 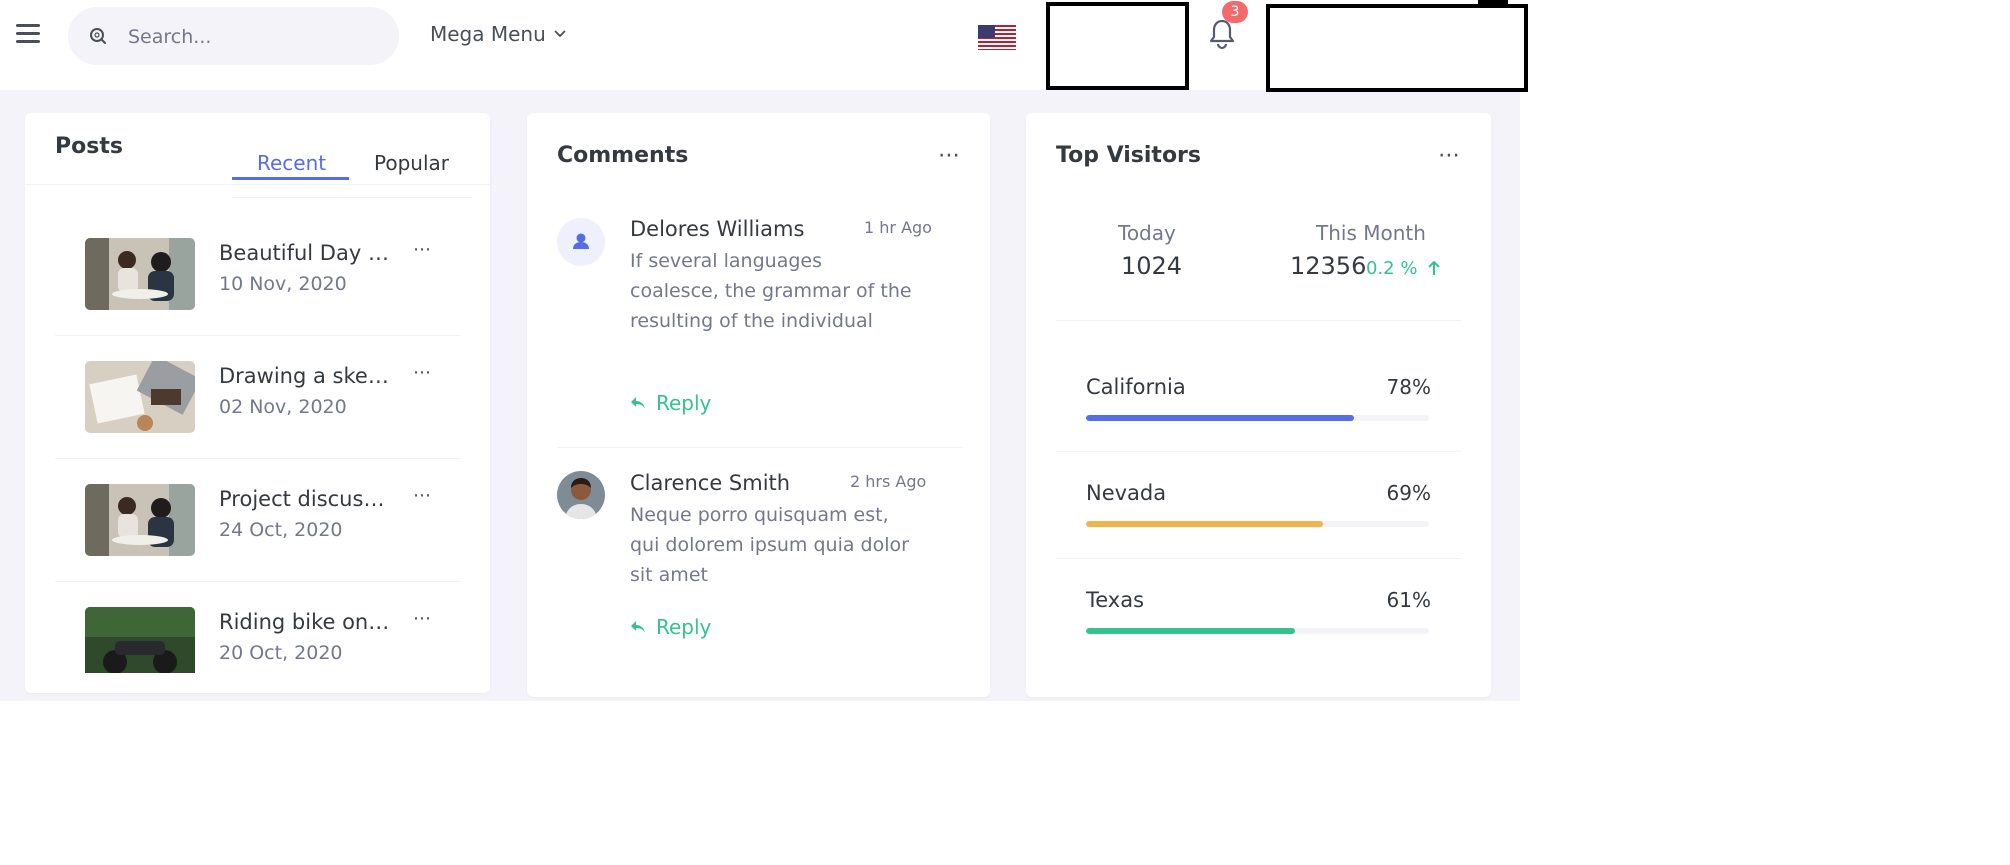 What do you see at coordinates (306, 376) in the screenshot?
I see `post-title: Drawing a sketch` at bounding box center [306, 376].